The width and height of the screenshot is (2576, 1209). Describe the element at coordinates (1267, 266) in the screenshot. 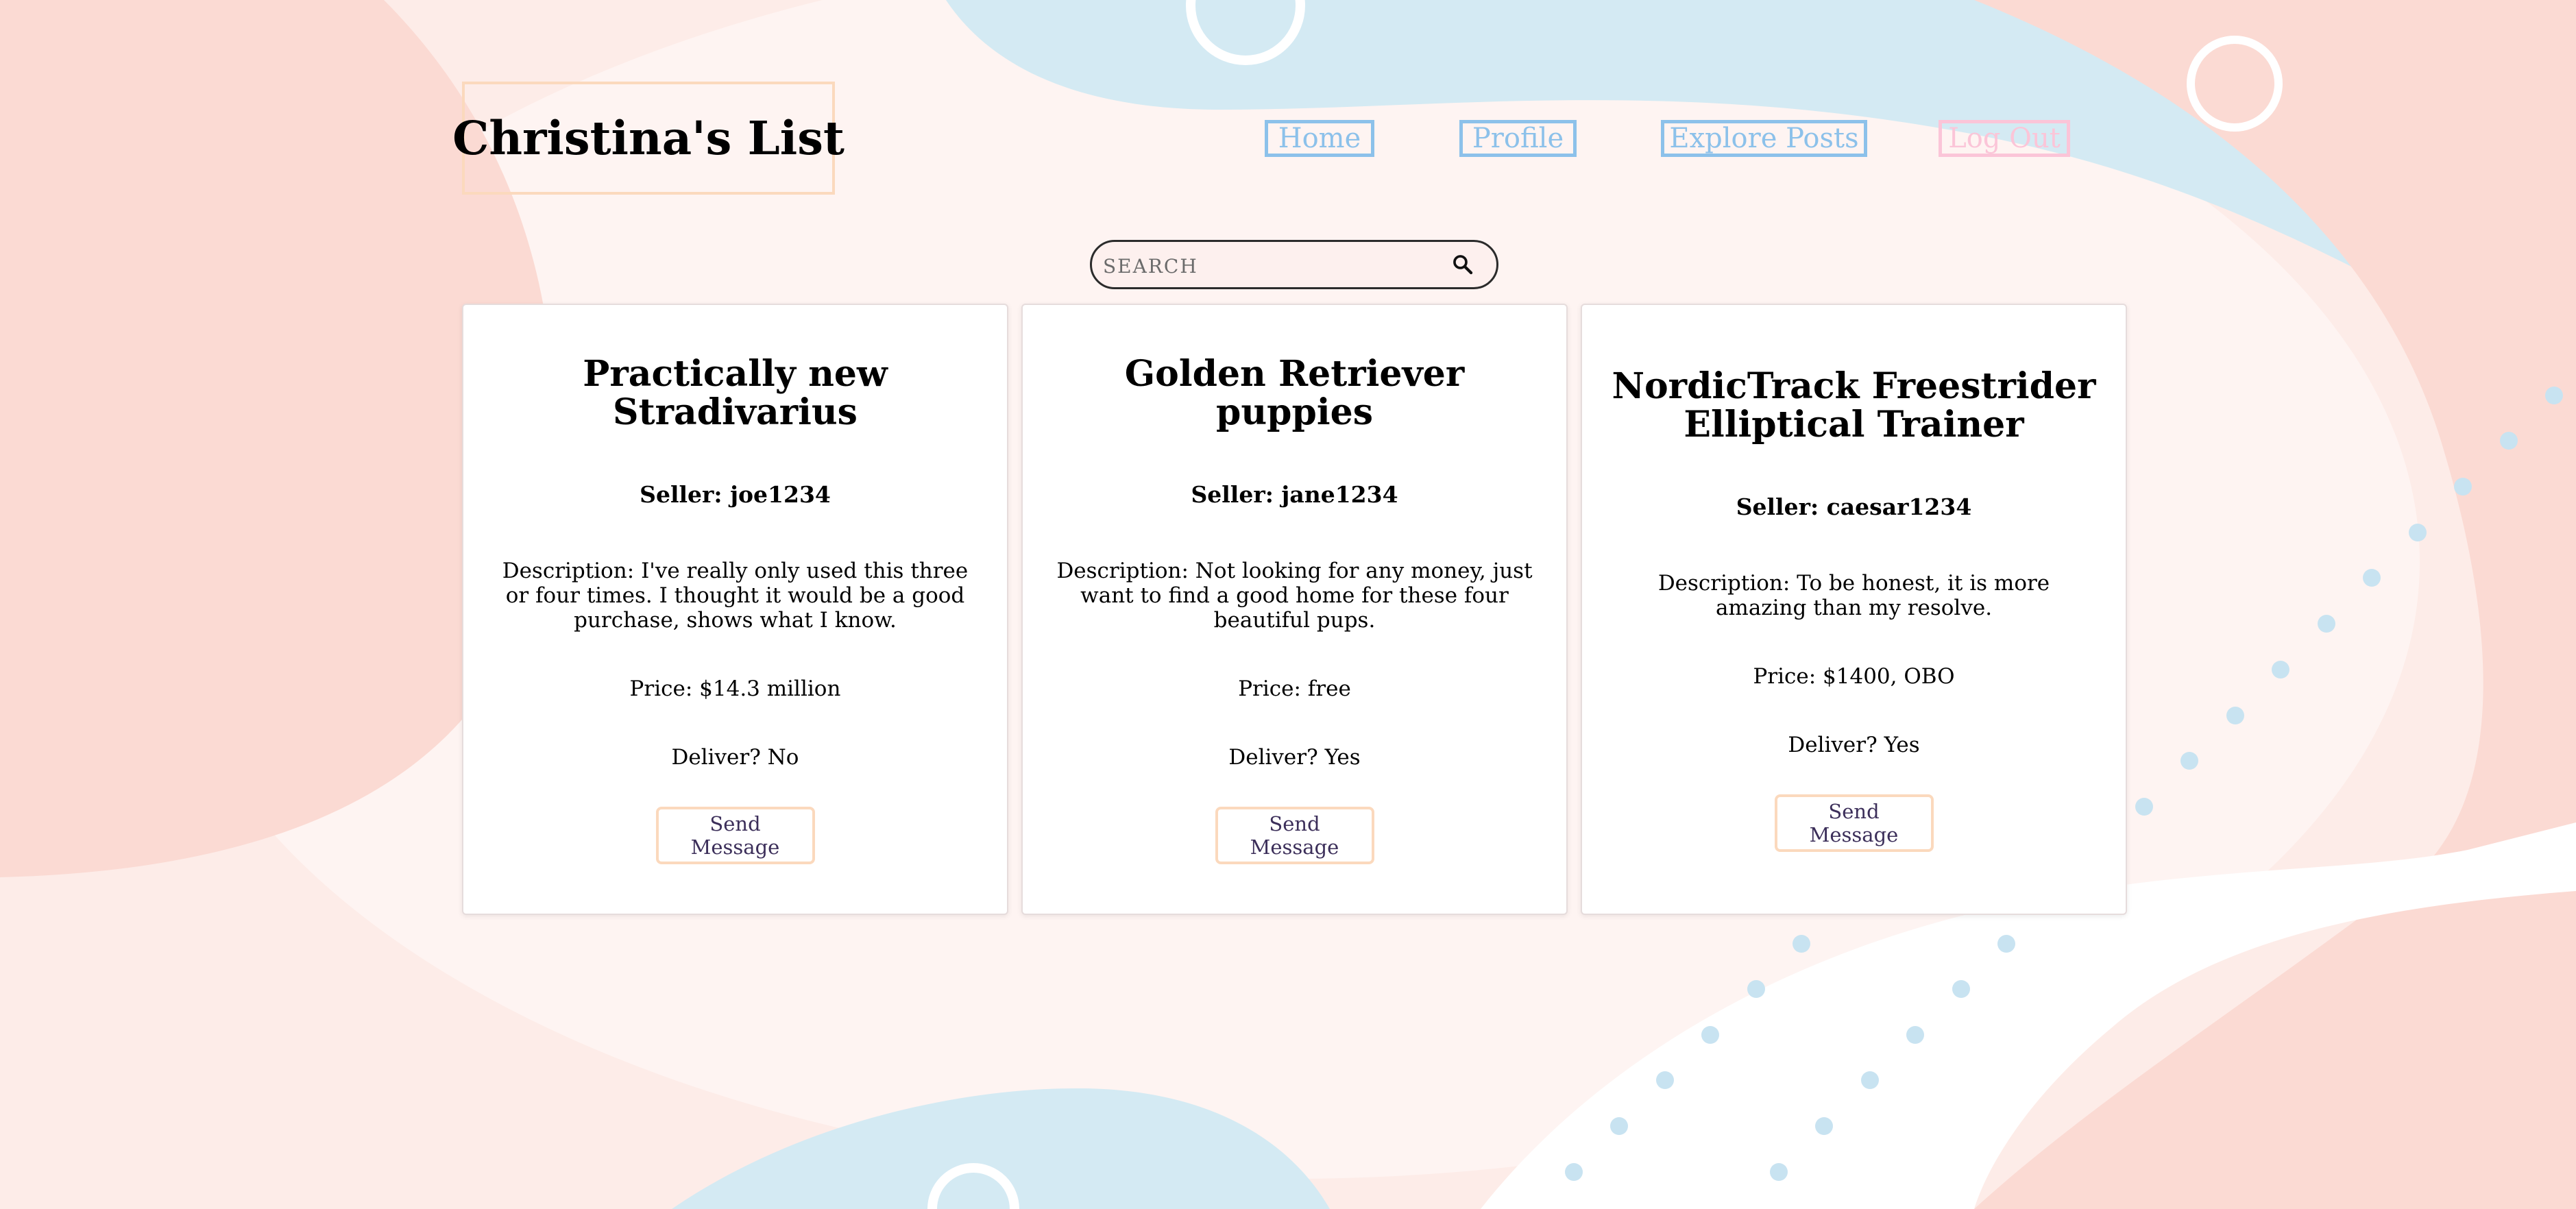

I see `search-input` at that location.